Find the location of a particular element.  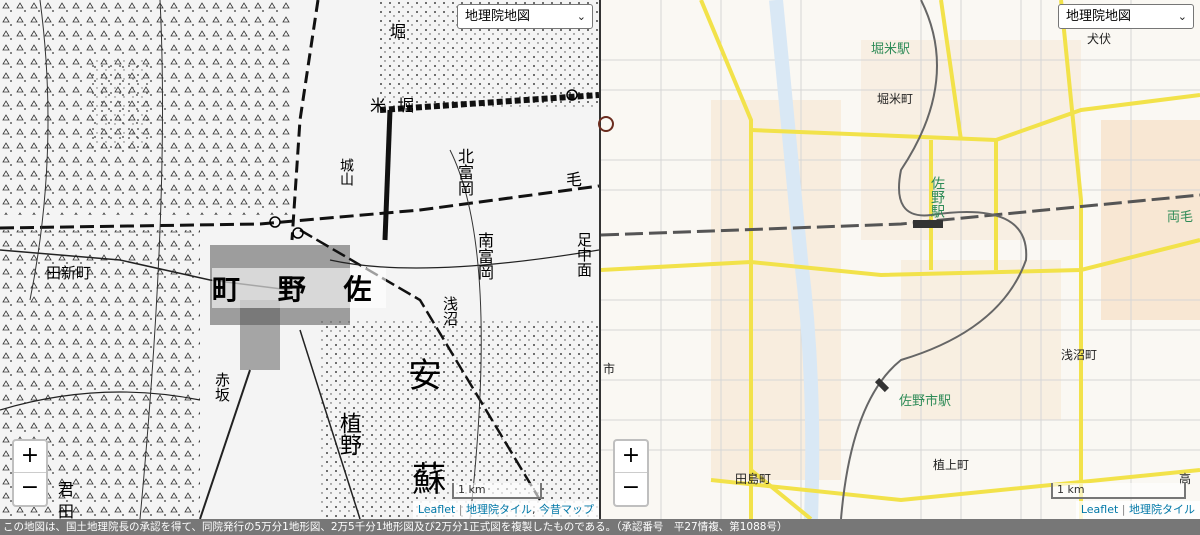

attribution-comma: , is located at coordinates (534, 509).